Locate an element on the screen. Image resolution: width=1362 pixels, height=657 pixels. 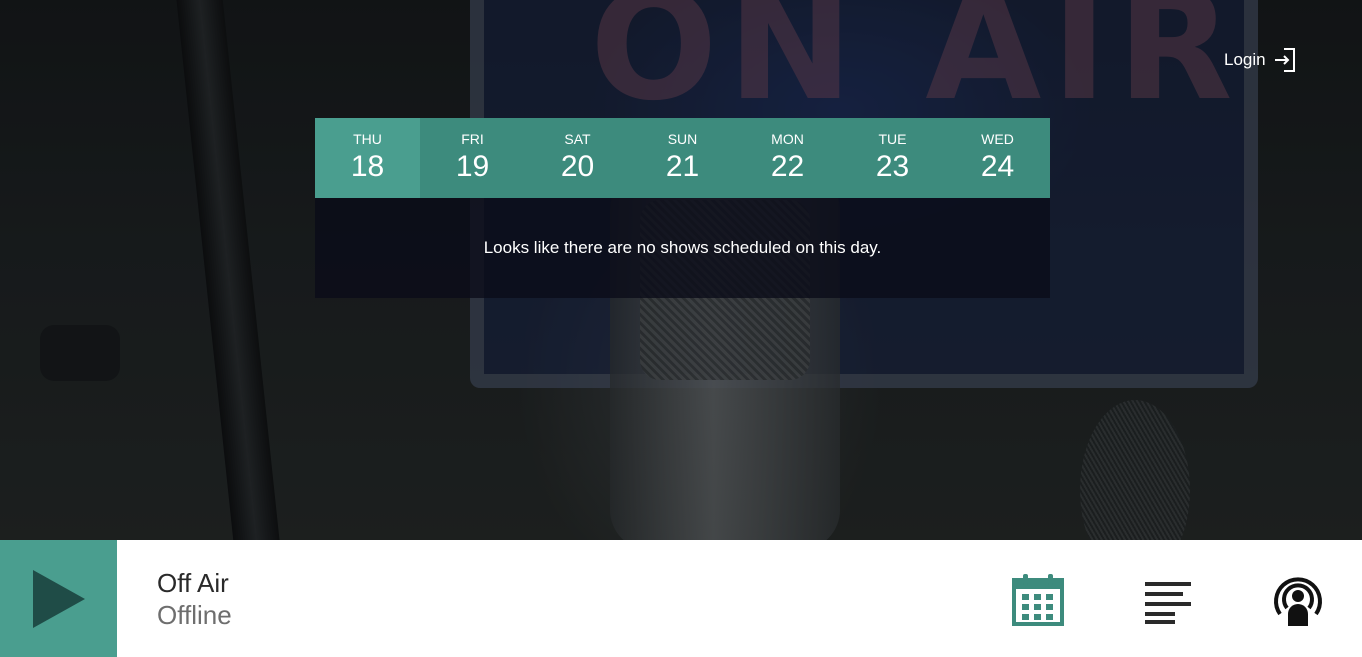
day-tab-wed: WED 24 is located at coordinates (997, 158).